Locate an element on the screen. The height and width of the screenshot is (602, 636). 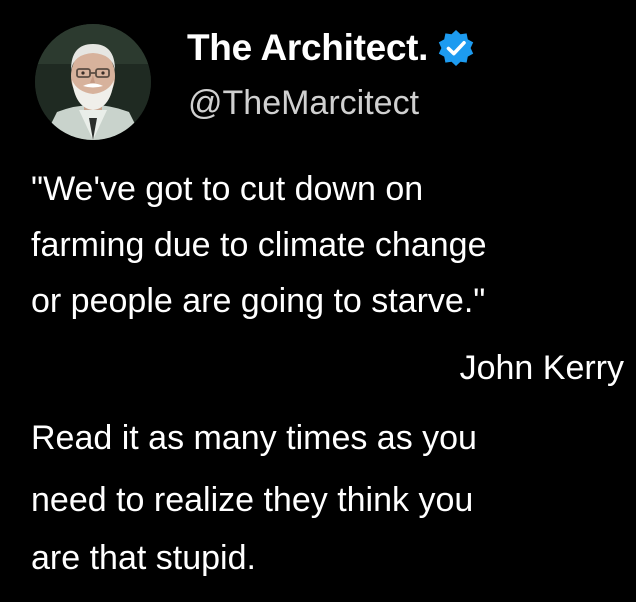
quote-attribution: John Kerry is located at coordinates (541, 368).